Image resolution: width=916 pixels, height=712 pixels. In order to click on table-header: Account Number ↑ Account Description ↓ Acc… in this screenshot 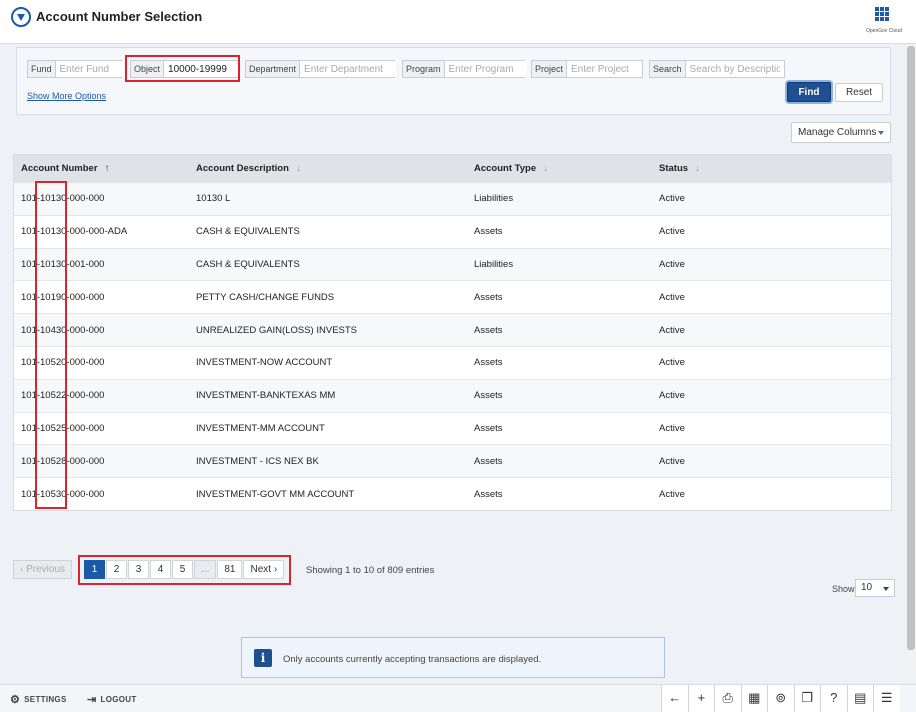, I will do `click(452, 168)`.